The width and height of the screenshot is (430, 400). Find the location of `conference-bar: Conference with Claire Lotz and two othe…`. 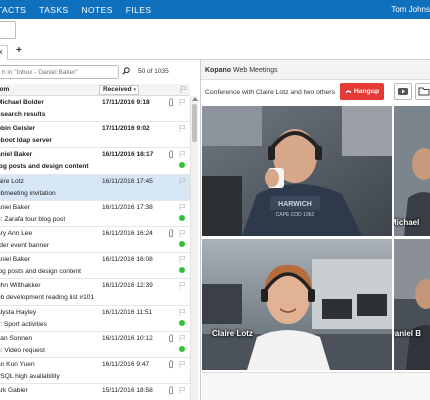

conference-bar: Conference with Claire Lotz and two othe… is located at coordinates (315, 92).